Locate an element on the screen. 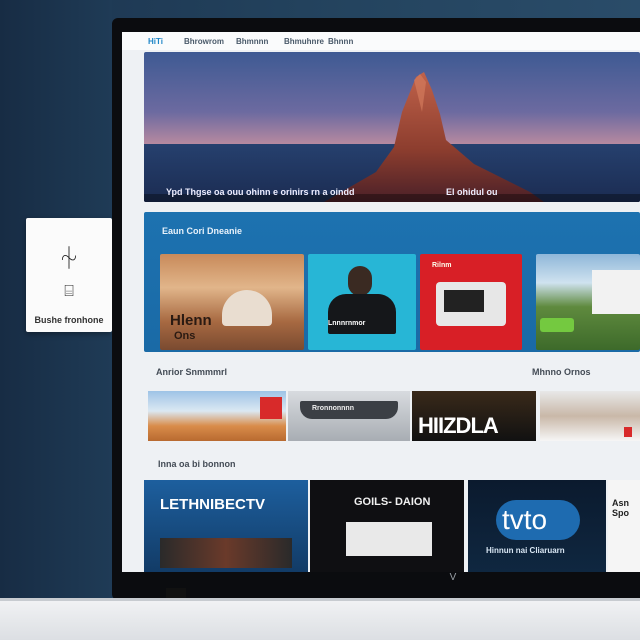  nav-item-browse: Bhrowrom is located at coordinates (204, 41).